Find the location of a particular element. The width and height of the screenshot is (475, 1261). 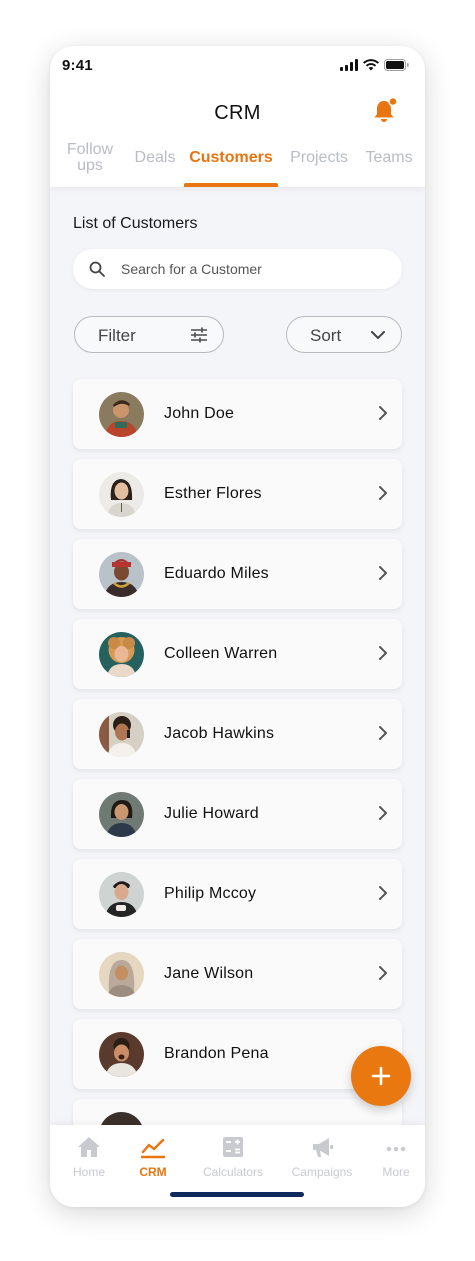

active-tab-indicator is located at coordinates (231, 185).